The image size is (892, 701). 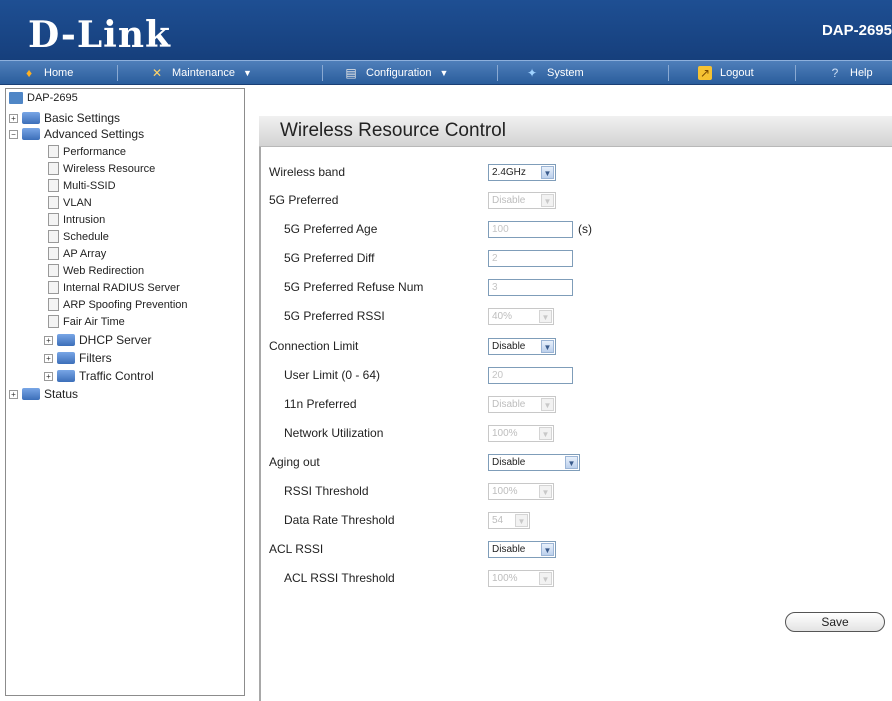 I want to click on aging-out-select: Disable ▼, so click(x=534, y=462).